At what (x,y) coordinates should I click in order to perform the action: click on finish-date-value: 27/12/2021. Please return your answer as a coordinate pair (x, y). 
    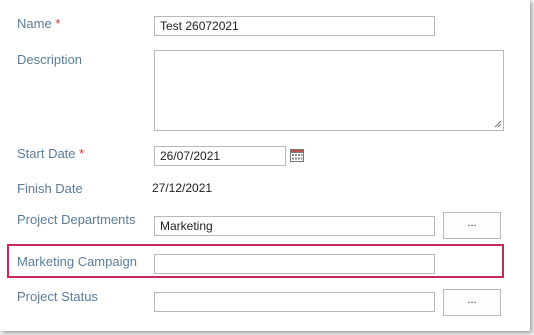
    Looking at the image, I should click on (182, 188).